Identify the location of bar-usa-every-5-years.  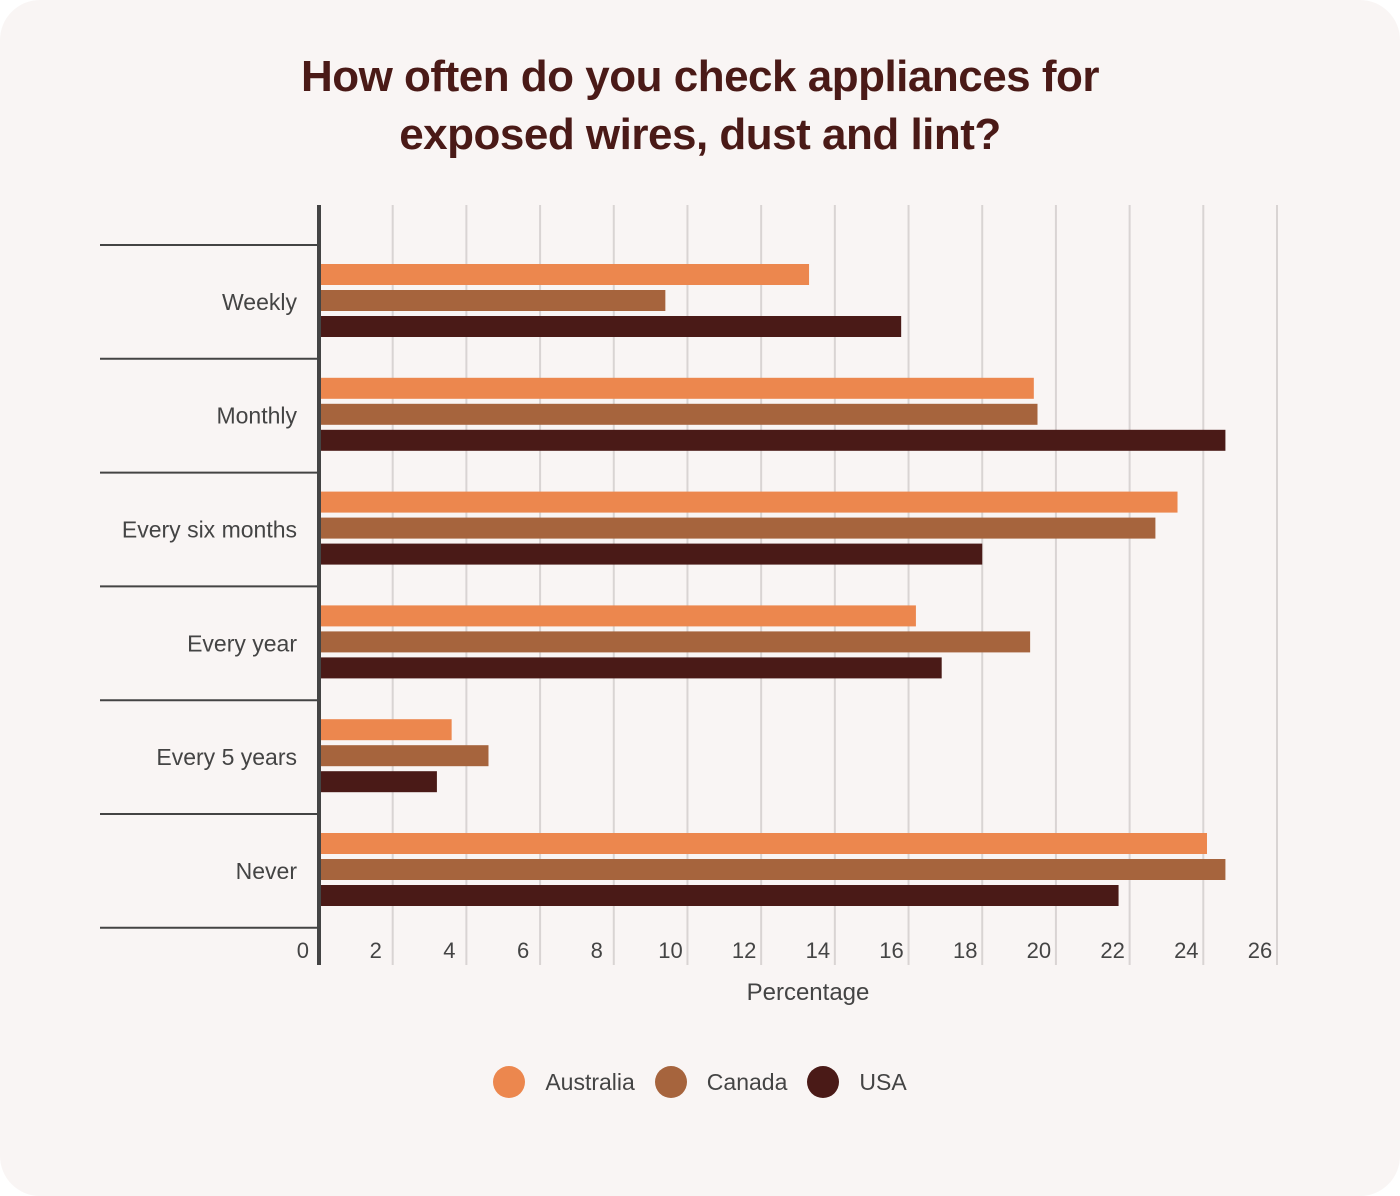
(378, 782).